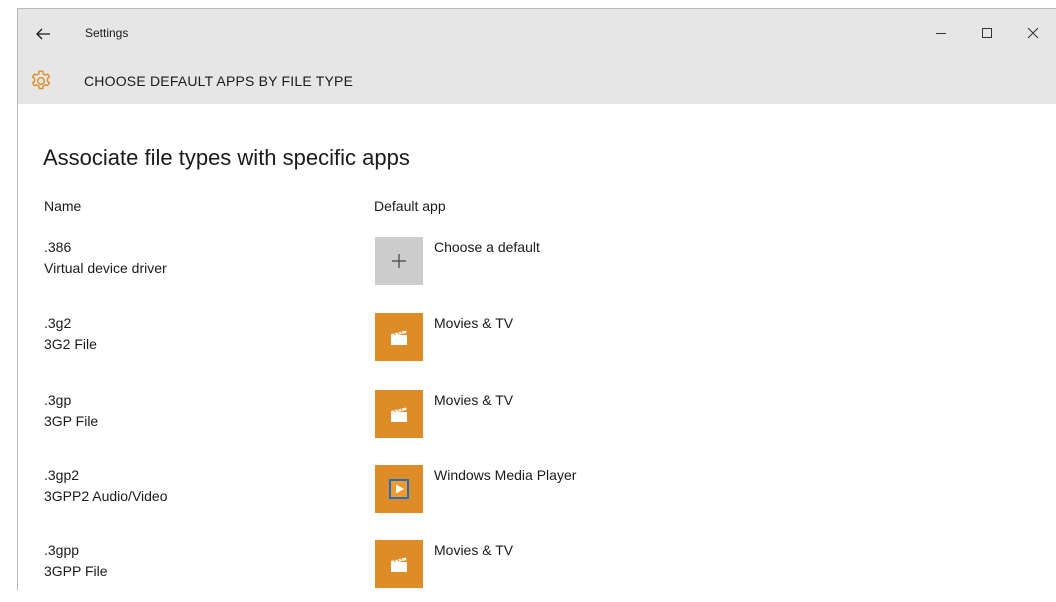  I want to click on close-icon, so click(1033, 33).